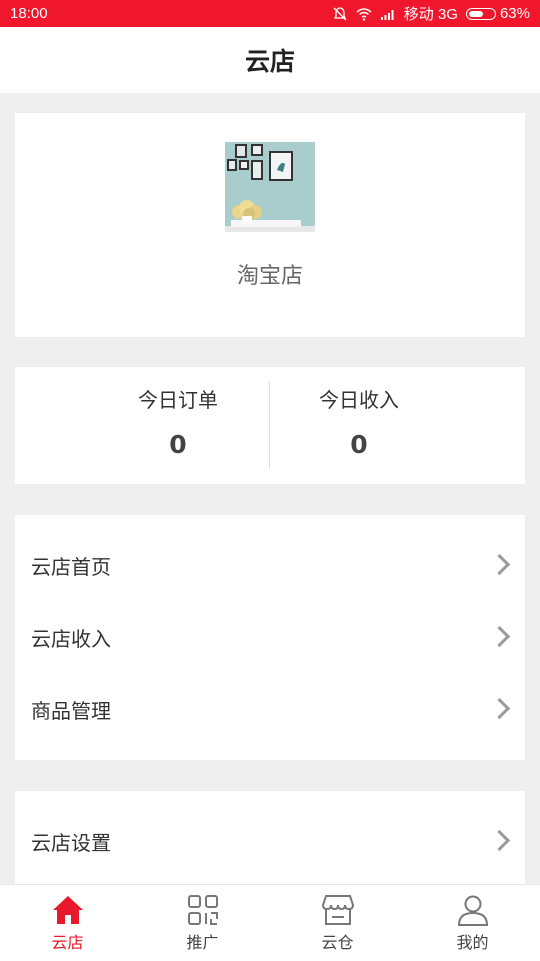 This screenshot has width=540, height=961. What do you see at coordinates (202, 910) in the screenshot?
I see `qr-code-icon` at bounding box center [202, 910].